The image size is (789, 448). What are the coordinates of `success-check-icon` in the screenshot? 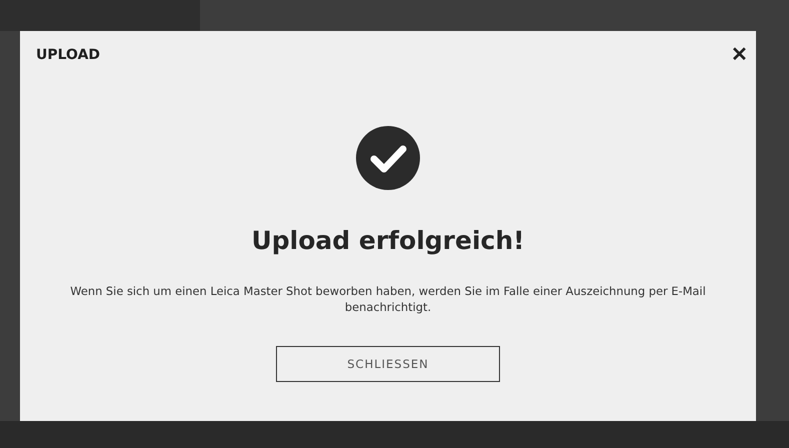 It's located at (388, 158).